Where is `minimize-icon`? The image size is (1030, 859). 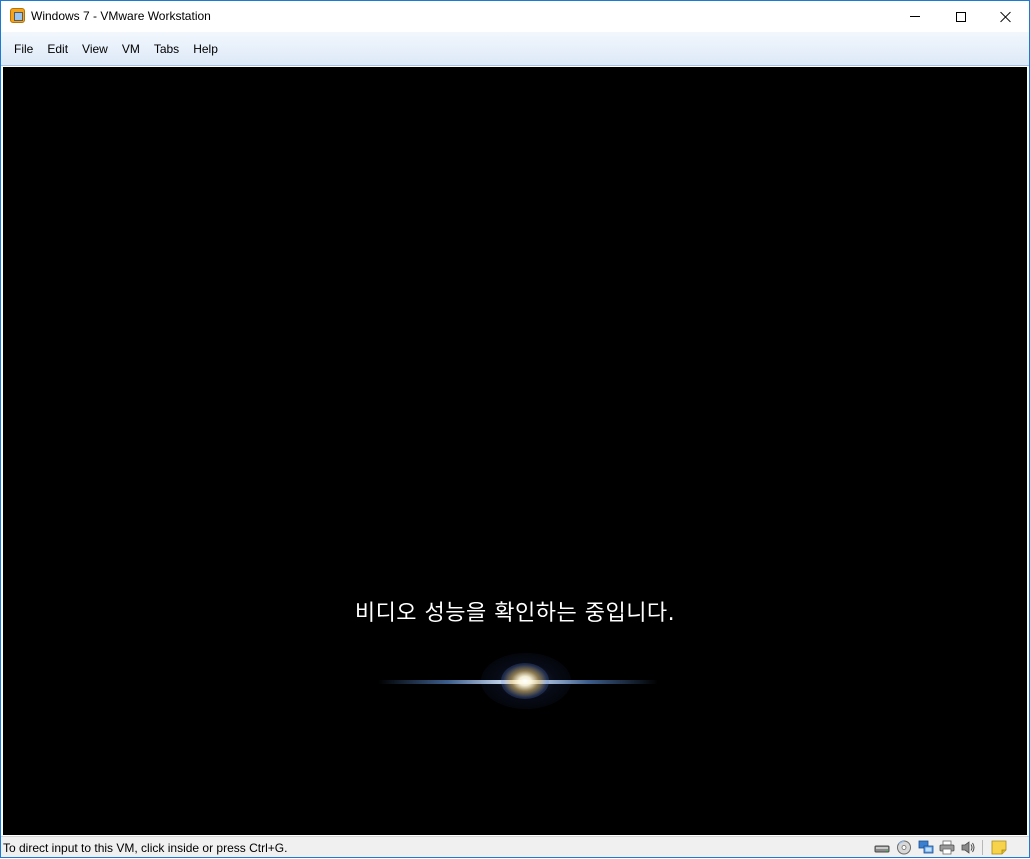
minimize-icon is located at coordinates (915, 16).